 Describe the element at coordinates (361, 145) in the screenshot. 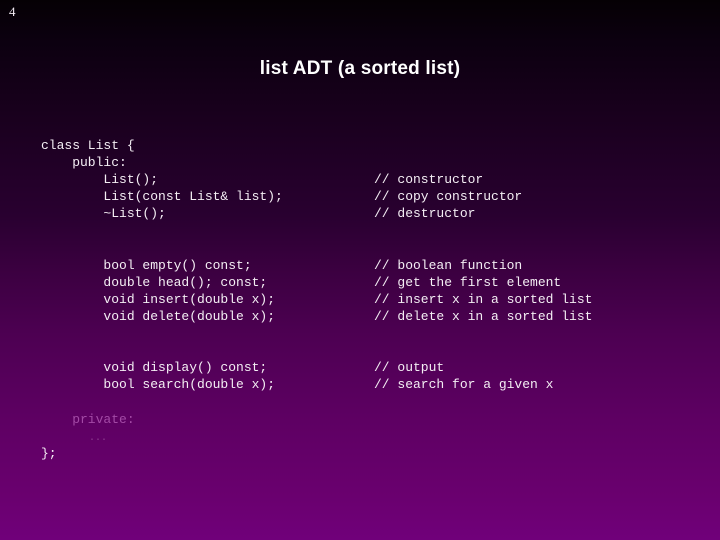

I see `code-line: class List {` at that location.